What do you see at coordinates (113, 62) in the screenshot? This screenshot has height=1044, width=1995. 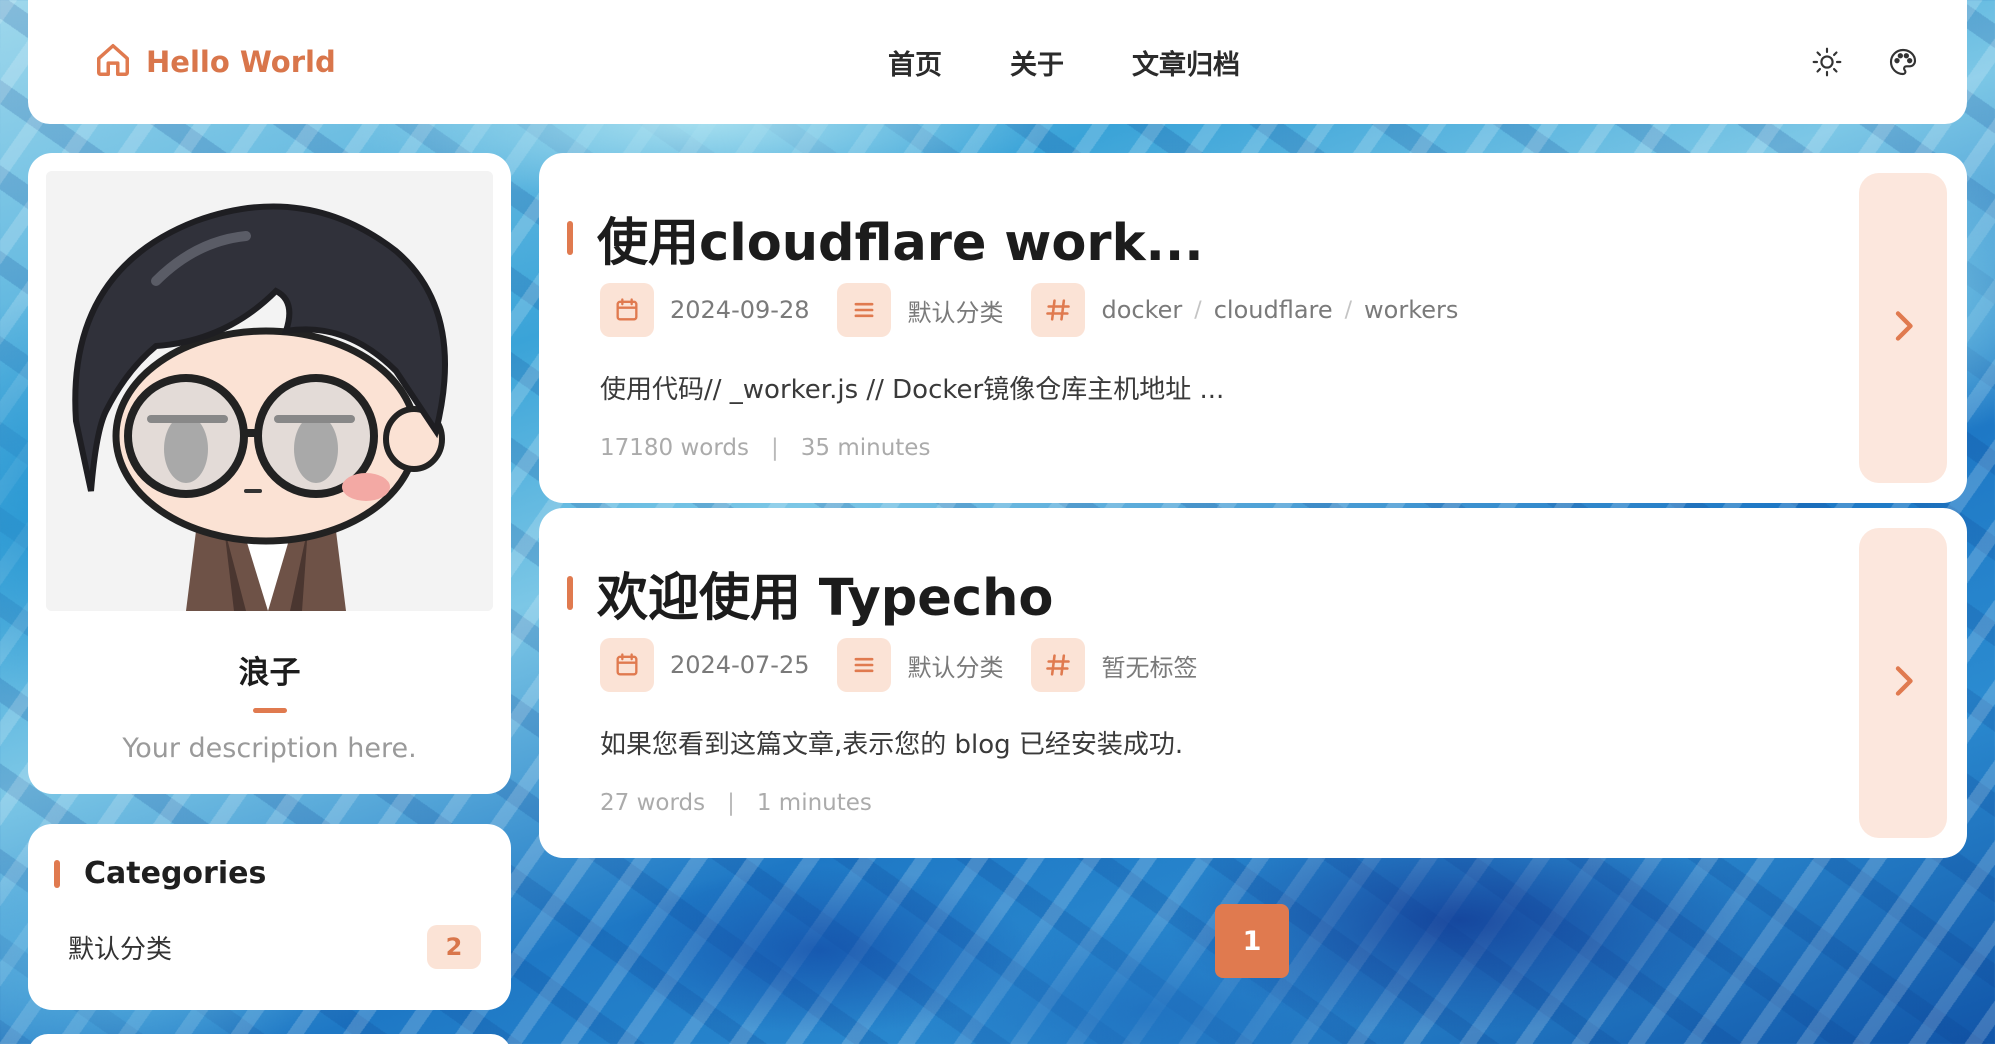 I see `home-icon` at bounding box center [113, 62].